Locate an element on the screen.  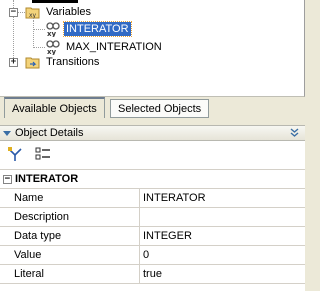
property-name: Value is located at coordinates (70, 255).